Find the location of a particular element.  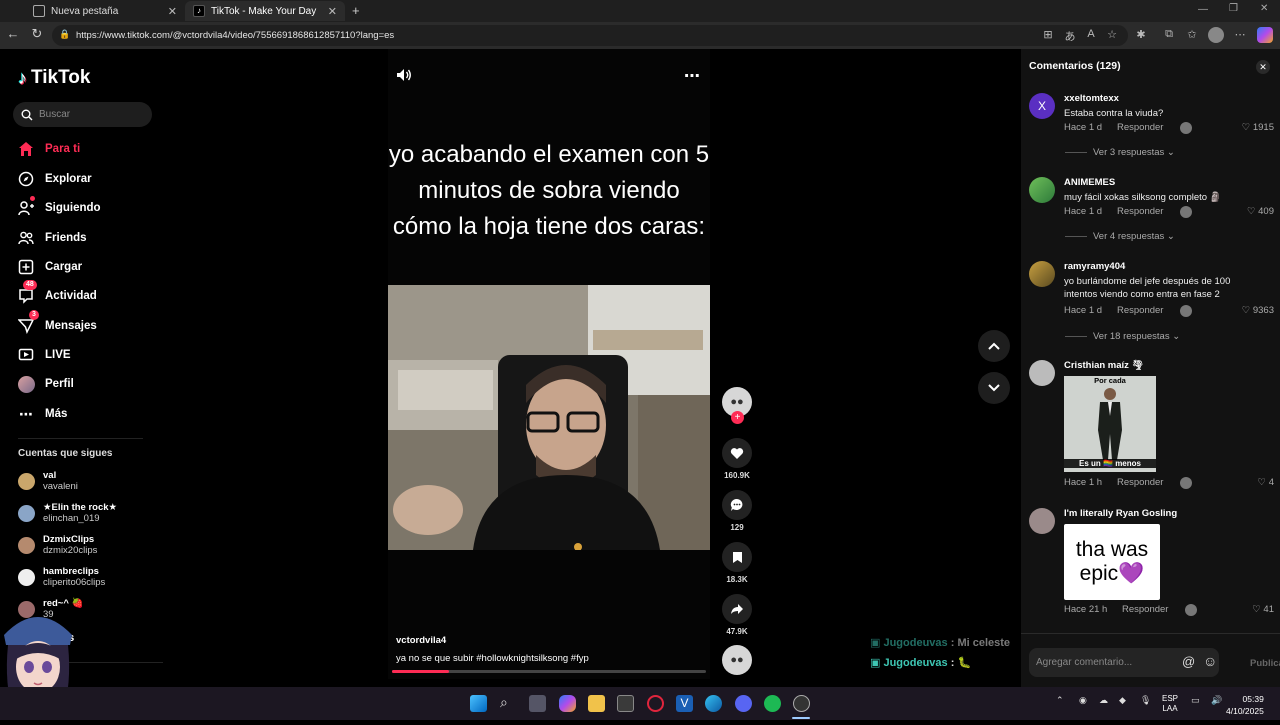

view-replies-button: Ver 4 respuestas ⌄ is located at coordinates (1120, 236).